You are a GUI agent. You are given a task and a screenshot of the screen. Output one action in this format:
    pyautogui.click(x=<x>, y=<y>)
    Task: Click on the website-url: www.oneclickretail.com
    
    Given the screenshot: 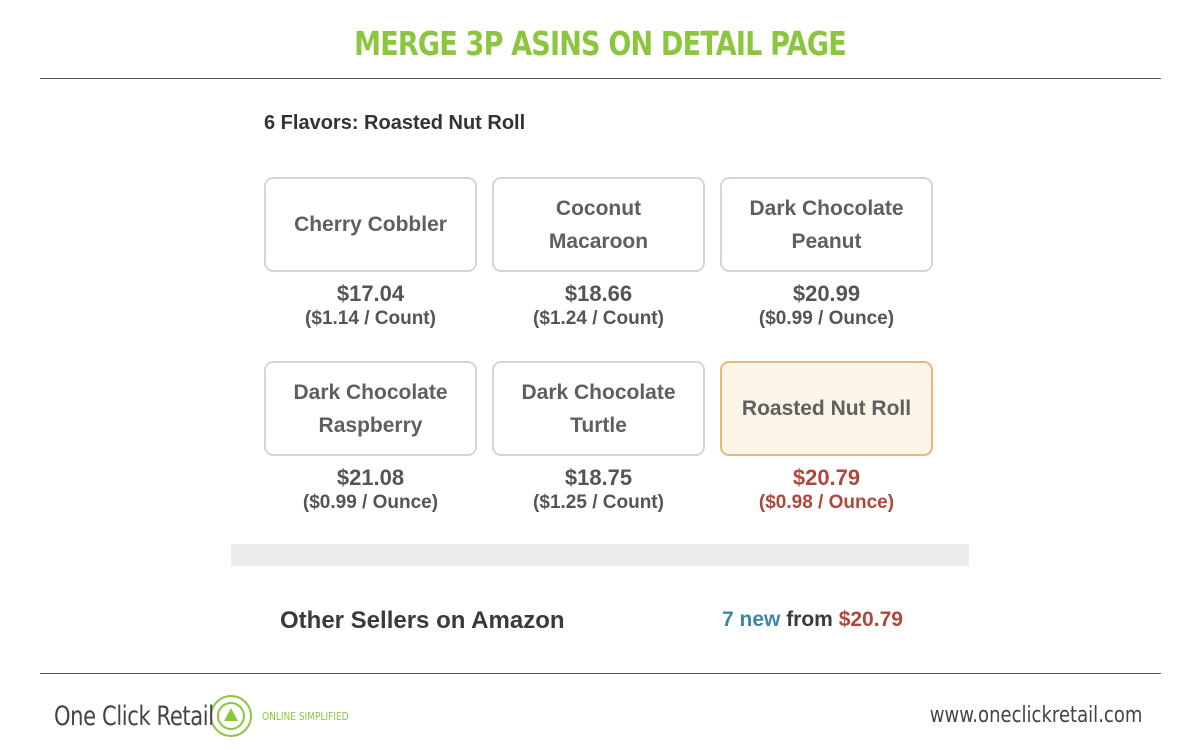 What is the action you would take?
    pyautogui.click(x=1035, y=715)
    